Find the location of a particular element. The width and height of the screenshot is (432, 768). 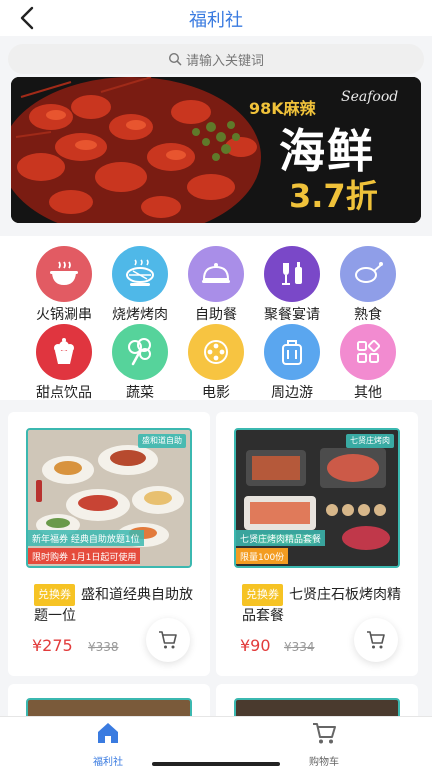

search-icon is located at coordinates (175, 59).